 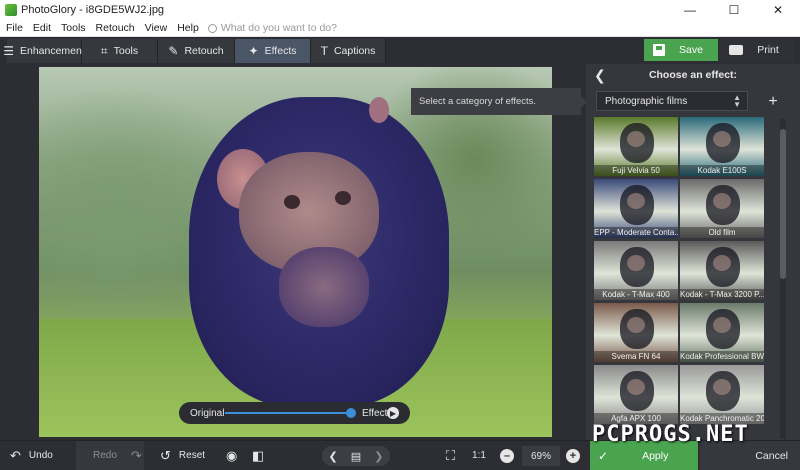 I want to click on command-search-placeholder: What do you want to do?, so click(x=278, y=28).